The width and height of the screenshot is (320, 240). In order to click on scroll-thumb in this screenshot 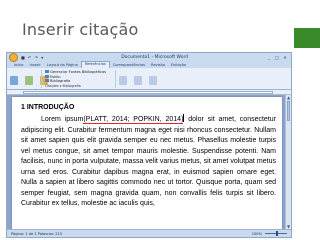, I will do `click(288, 111)`.